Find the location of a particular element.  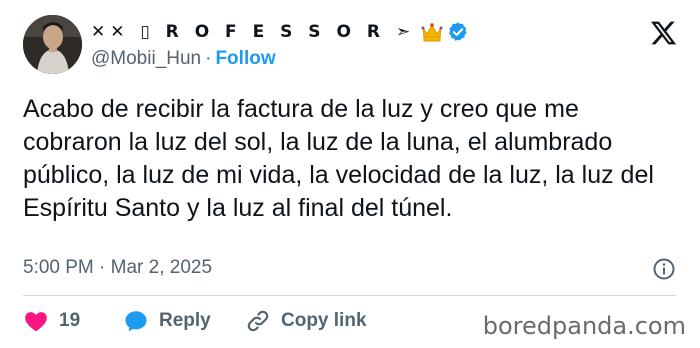

copy-link-label: Copy link is located at coordinates (324, 320).